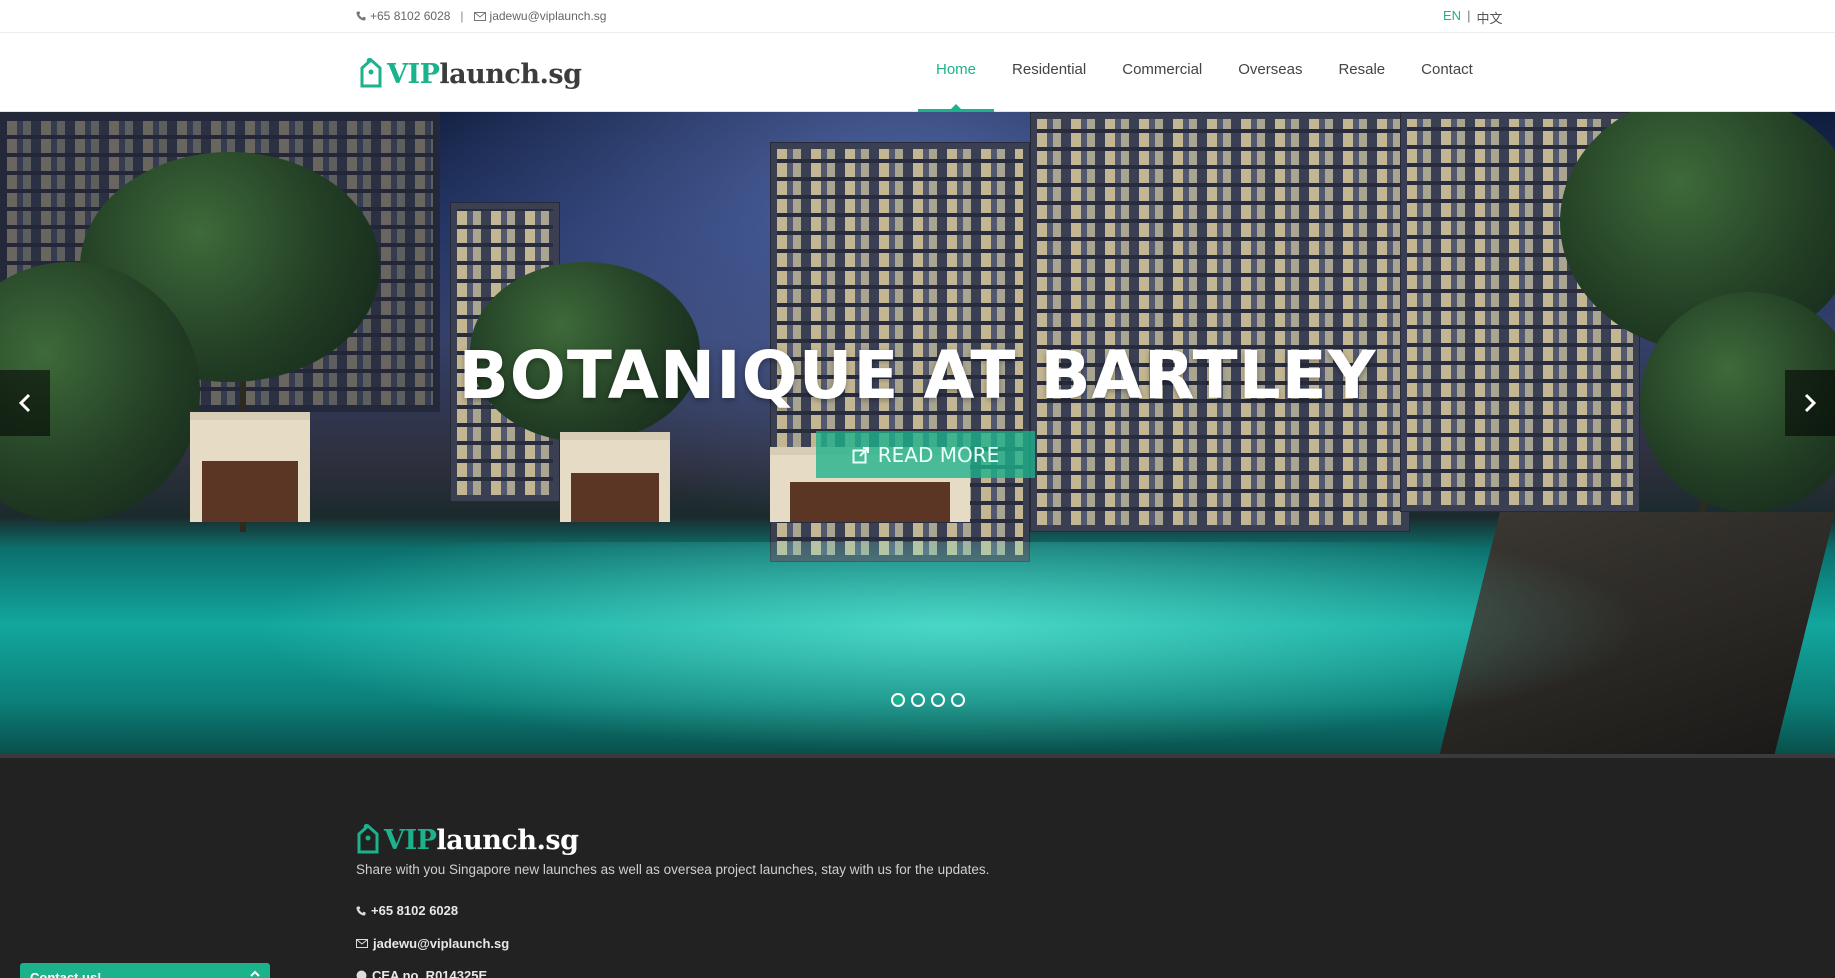 This screenshot has height=978, width=1835. I want to click on footer-email-link: jadewu@viplaunch.sg, so click(441, 943).